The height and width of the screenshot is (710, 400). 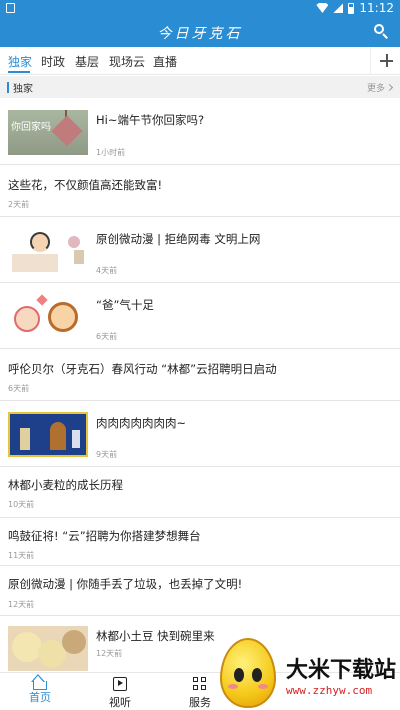 What do you see at coordinates (125, 305) in the screenshot?
I see `item-title: “爸”气十足` at bounding box center [125, 305].